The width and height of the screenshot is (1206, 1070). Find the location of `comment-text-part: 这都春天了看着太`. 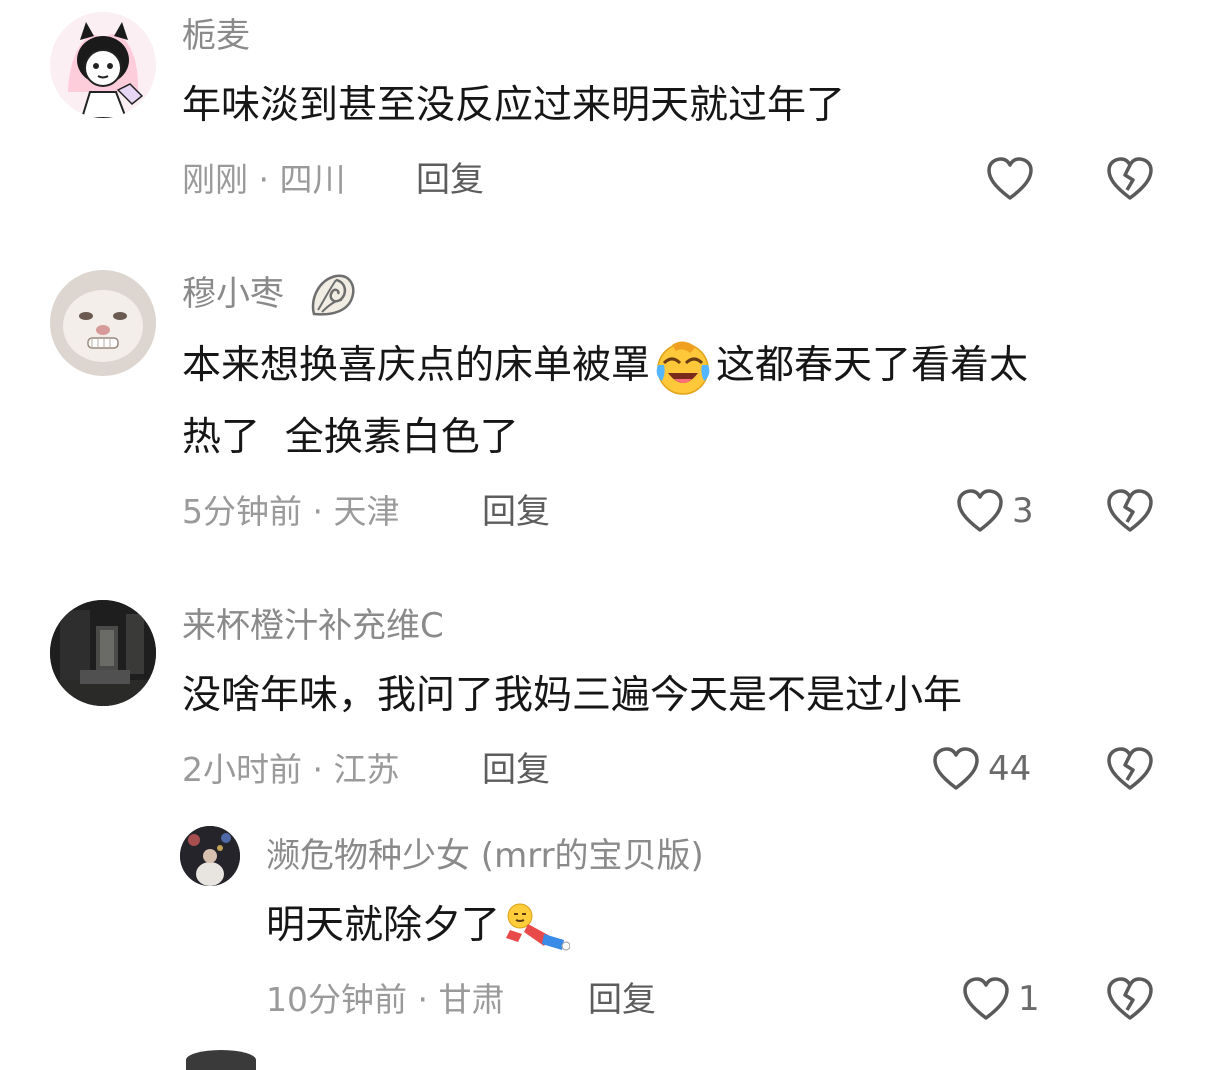

comment-text-part: 这都春天了看着太 is located at coordinates (872, 365).